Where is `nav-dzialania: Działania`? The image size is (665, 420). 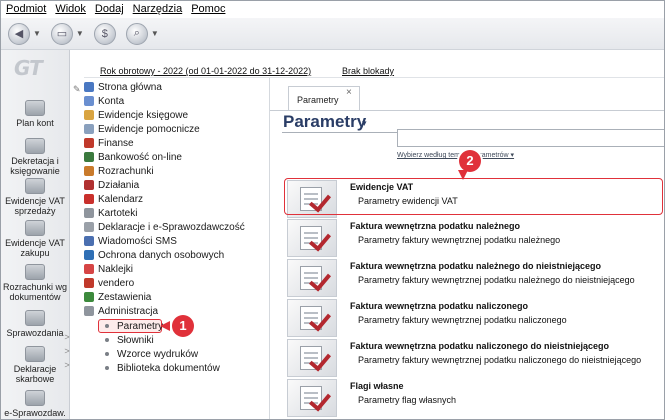
nav-dzialania: Działania is located at coordinates (111, 185).